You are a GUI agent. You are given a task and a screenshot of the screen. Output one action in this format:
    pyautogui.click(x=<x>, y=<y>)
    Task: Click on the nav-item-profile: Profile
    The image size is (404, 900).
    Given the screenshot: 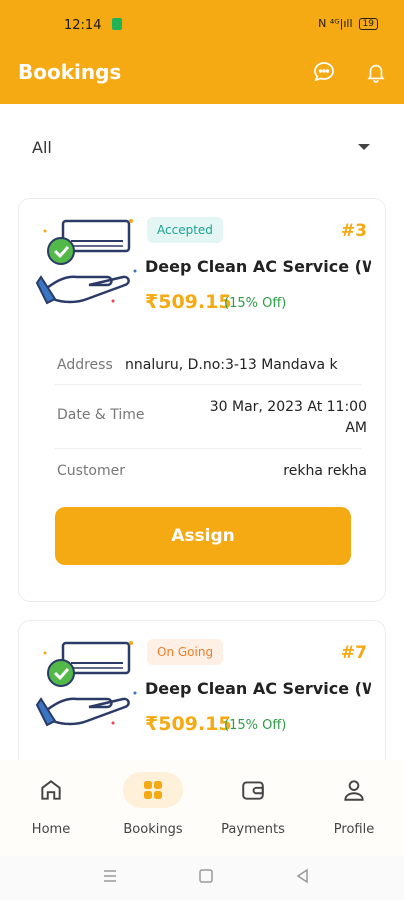 What is the action you would take?
    pyautogui.click(x=354, y=804)
    